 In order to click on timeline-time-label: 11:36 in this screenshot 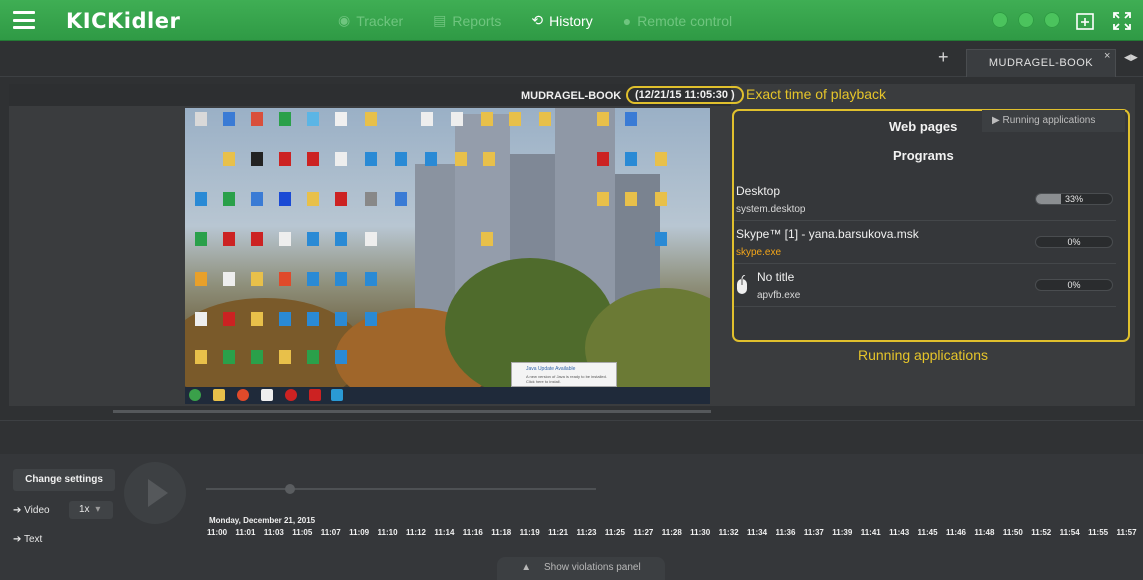, I will do `click(785, 532)`.